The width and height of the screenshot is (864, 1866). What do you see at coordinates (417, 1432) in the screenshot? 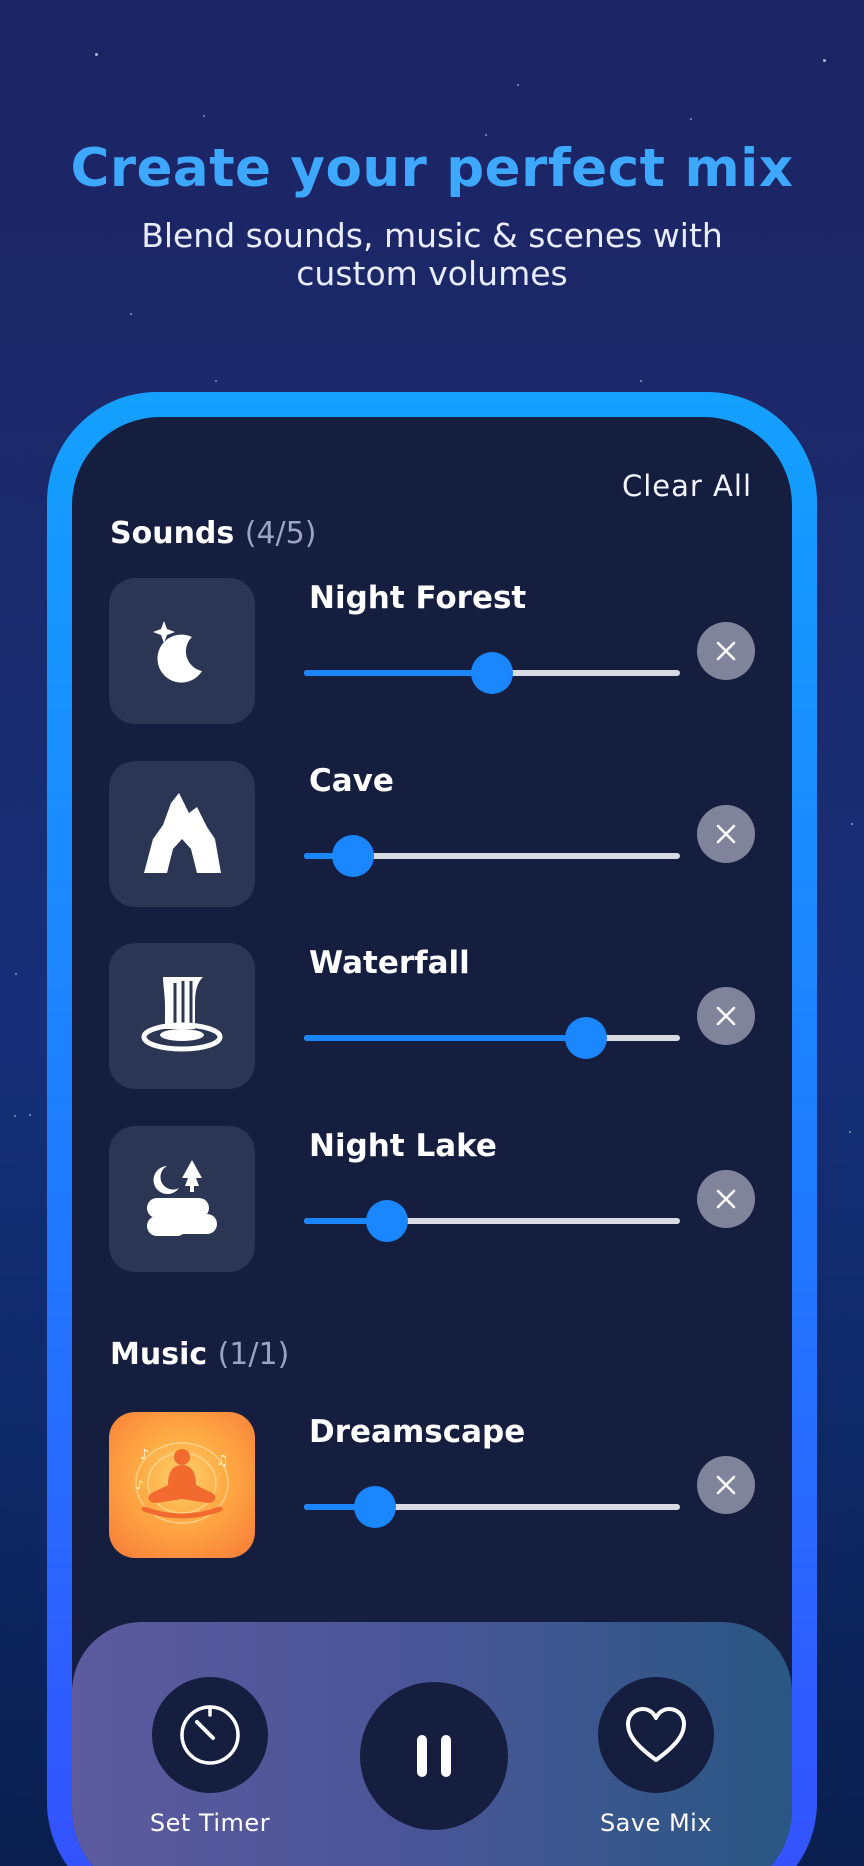
I see `music-name: Dreamscape` at bounding box center [417, 1432].